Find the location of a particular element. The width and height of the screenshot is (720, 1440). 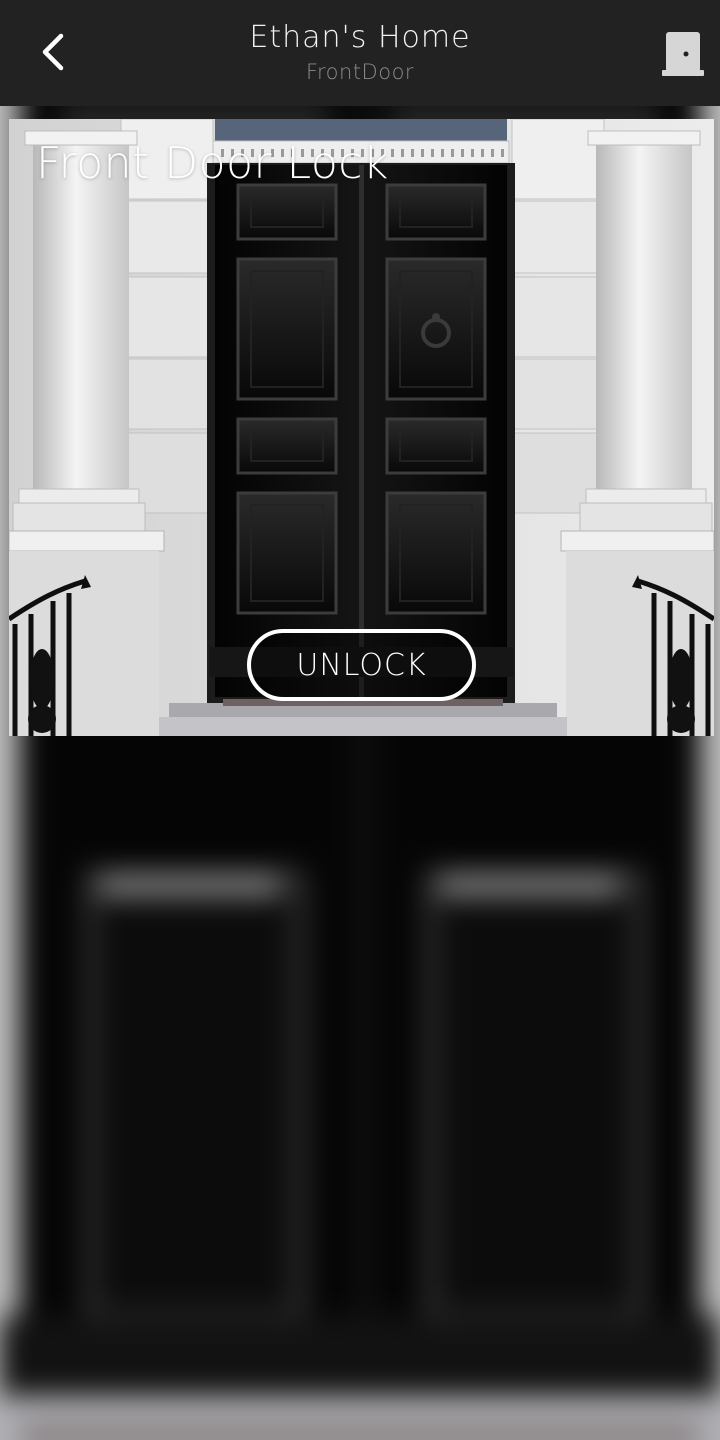

door-icon is located at coordinates (683, 54).